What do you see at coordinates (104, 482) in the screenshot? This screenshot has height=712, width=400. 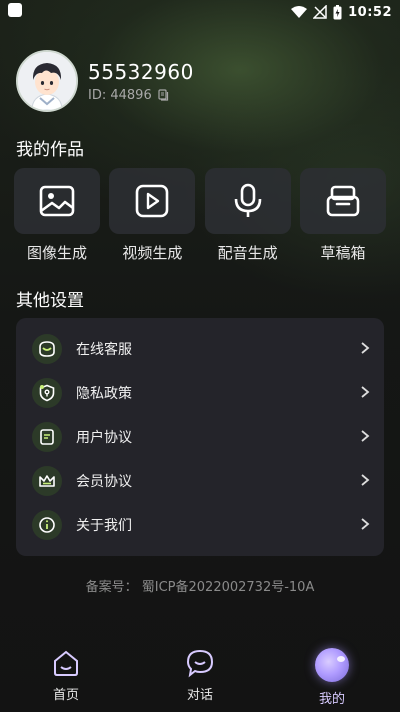 I see `settings-item-label: 会员协议` at bounding box center [104, 482].